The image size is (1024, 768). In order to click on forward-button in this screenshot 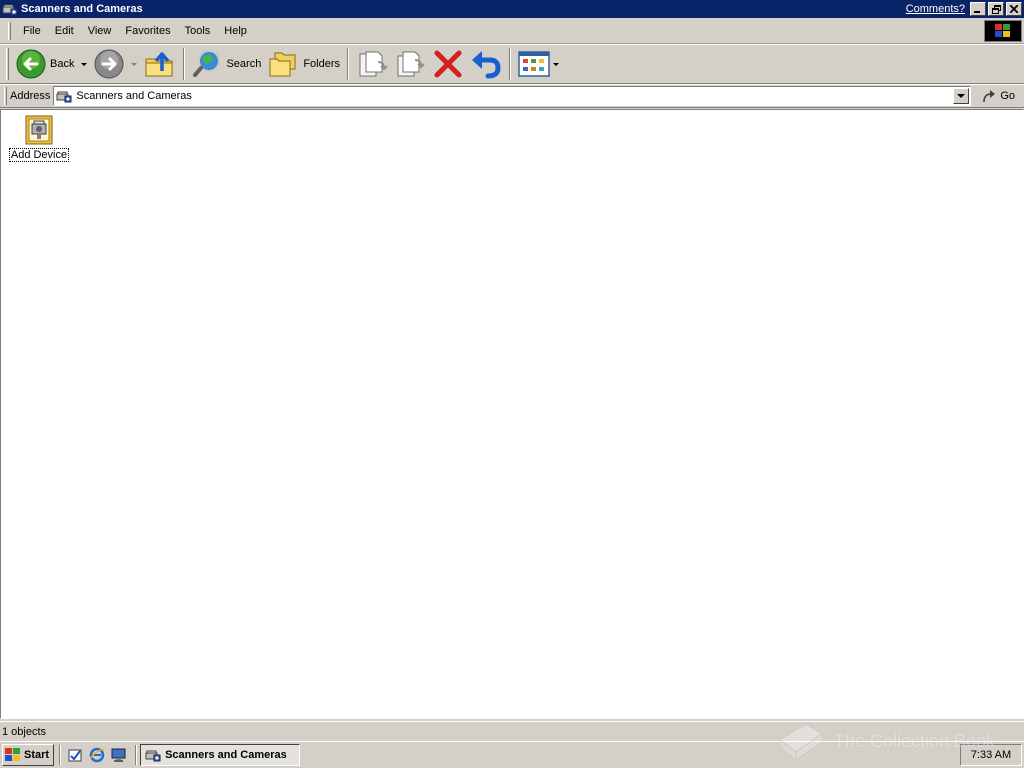, I will do `click(109, 64)`.